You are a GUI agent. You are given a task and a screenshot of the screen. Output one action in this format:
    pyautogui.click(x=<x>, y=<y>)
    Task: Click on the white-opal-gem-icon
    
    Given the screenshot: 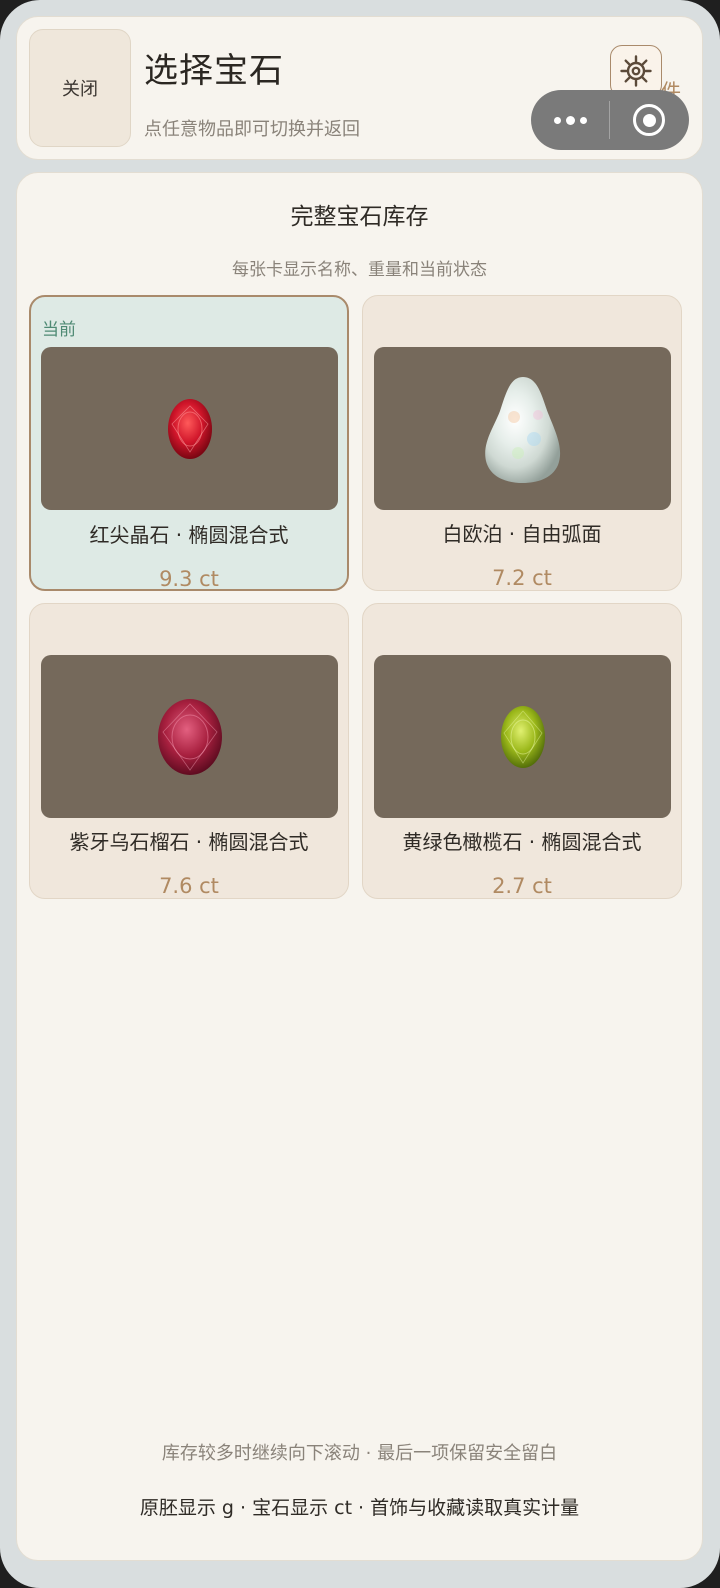 What is the action you would take?
    pyautogui.click(x=522, y=429)
    